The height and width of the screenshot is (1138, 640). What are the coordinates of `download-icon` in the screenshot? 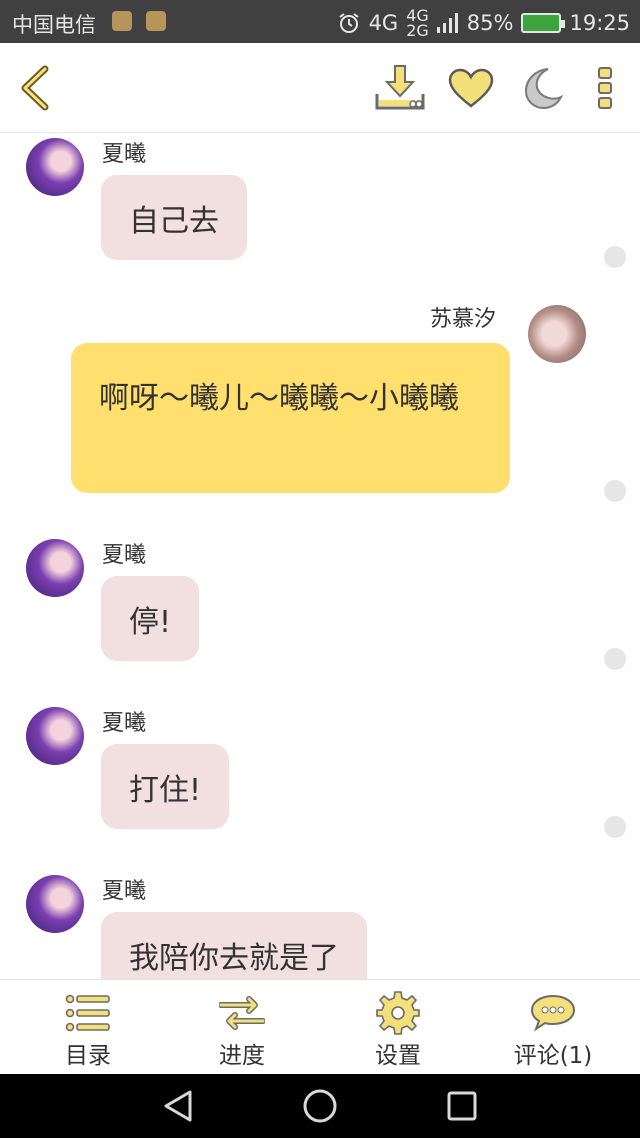 It's located at (400, 87).